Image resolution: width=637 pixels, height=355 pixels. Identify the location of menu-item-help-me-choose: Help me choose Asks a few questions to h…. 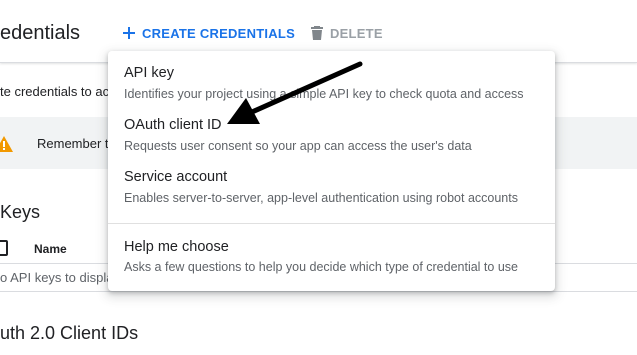
(331, 249).